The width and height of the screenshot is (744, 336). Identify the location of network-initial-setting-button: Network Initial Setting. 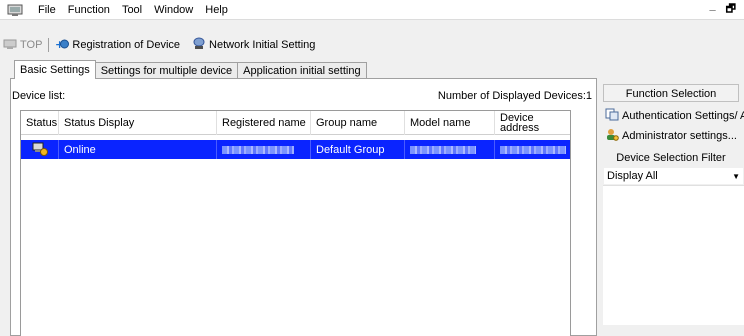
(253, 45).